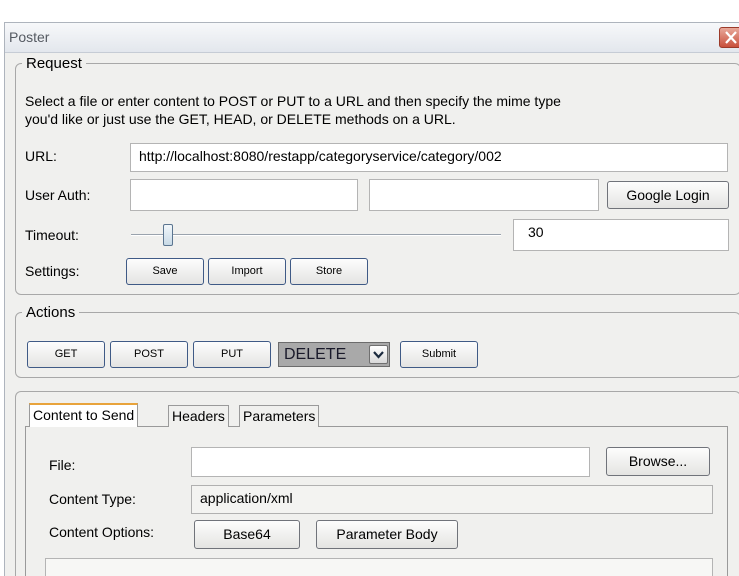  What do you see at coordinates (168, 235) in the screenshot?
I see `timeout-slider-thumb` at bounding box center [168, 235].